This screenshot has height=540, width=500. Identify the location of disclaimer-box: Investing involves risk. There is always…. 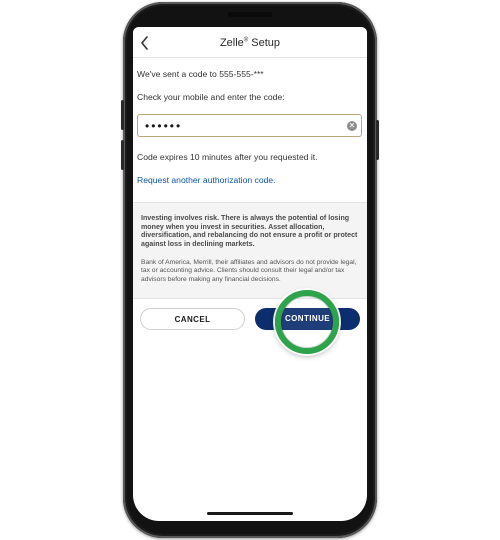
(250, 250).